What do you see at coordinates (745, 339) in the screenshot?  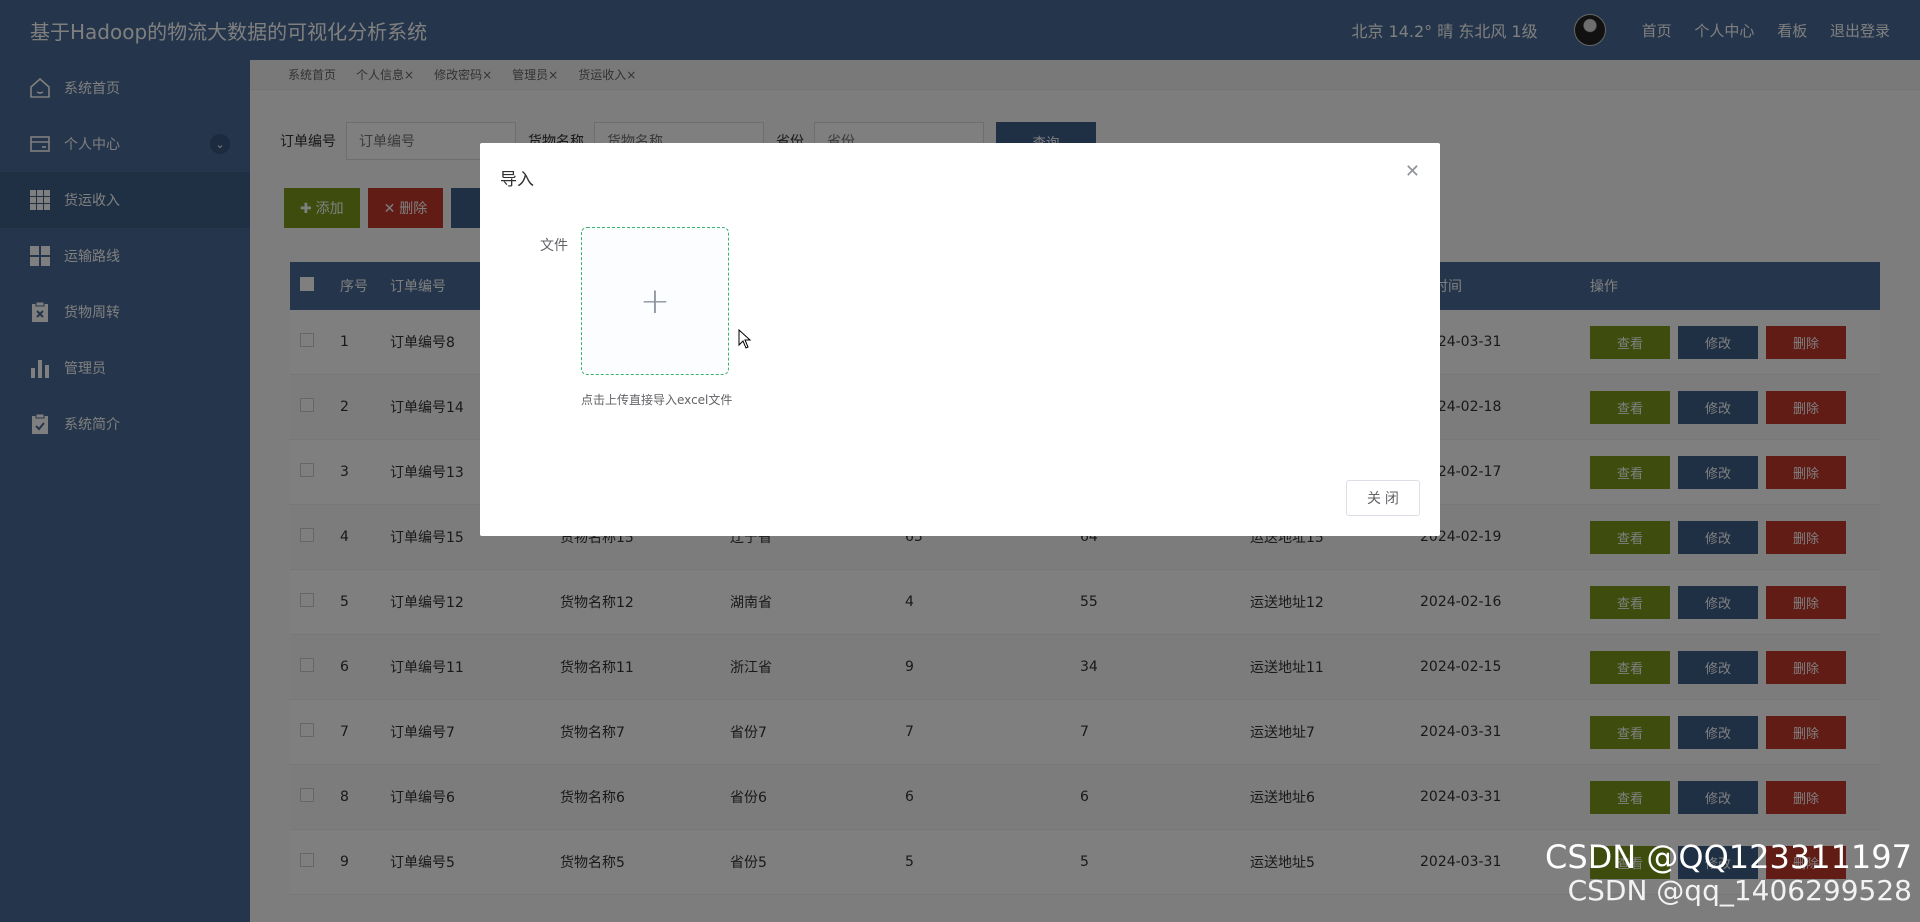 I see `mouse-cursor-icon` at bounding box center [745, 339].